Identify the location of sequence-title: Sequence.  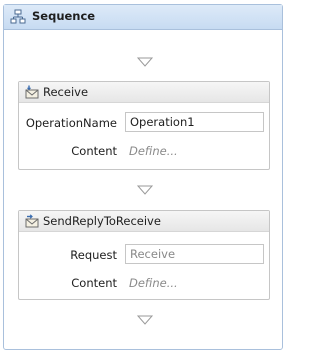
(64, 16).